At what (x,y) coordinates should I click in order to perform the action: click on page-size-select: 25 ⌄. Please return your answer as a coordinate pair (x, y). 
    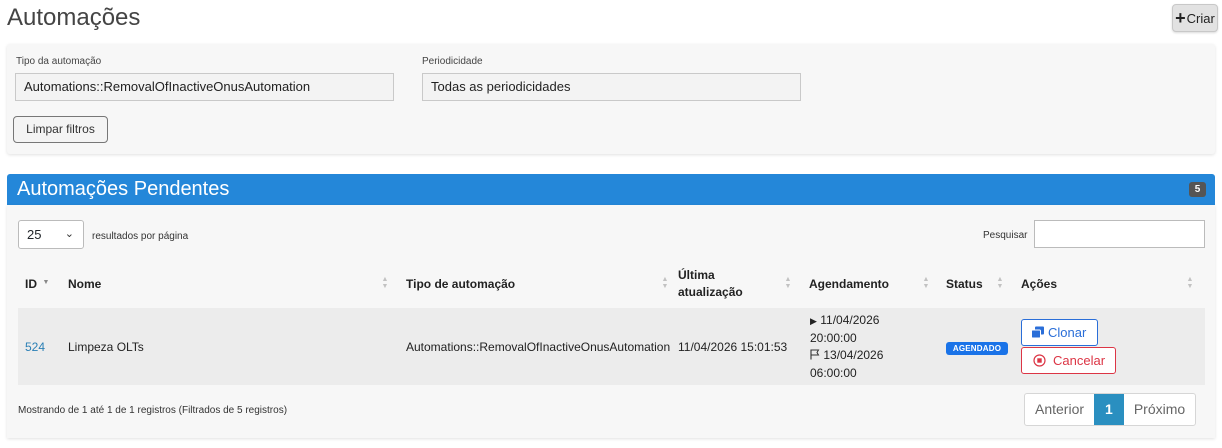
    Looking at the image, I should click on (51, 234).